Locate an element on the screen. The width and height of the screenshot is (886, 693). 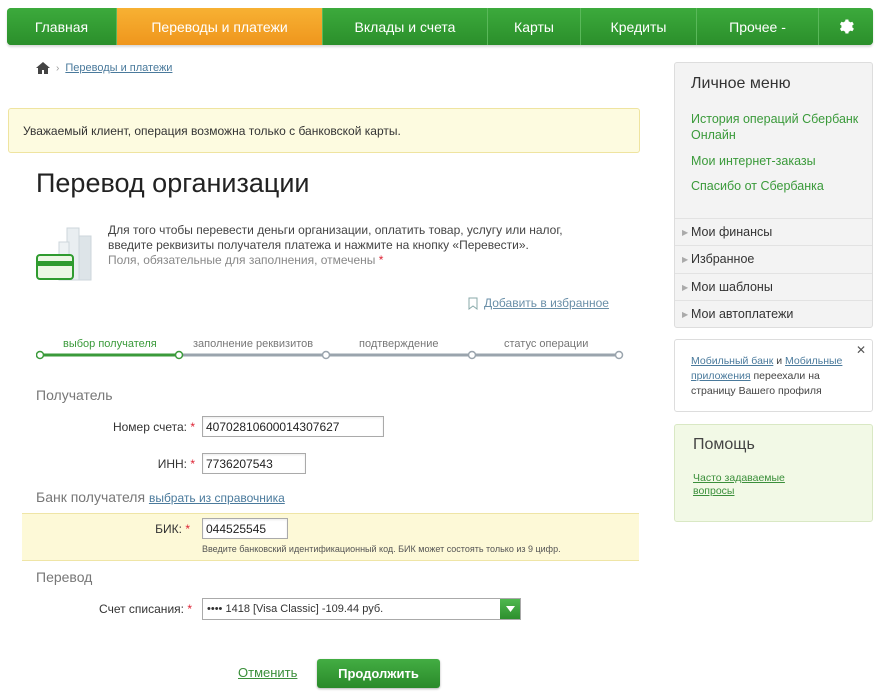
nav-item-label: Карты is located at coordinates (534, 26).